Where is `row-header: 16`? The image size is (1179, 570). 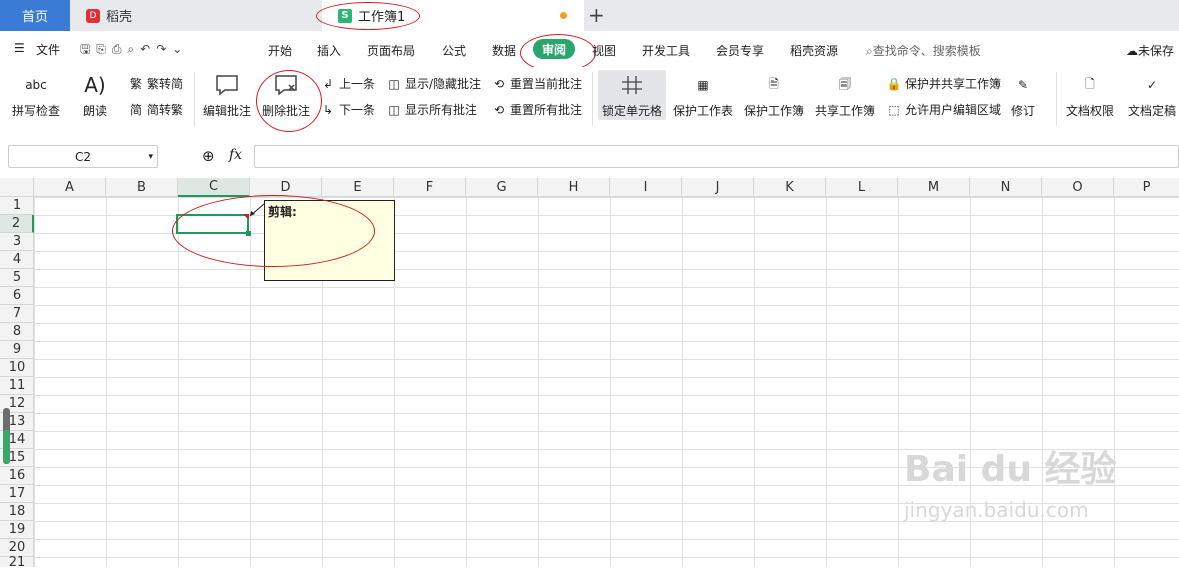
row-header: 16 is located at coordinates (17, 476).